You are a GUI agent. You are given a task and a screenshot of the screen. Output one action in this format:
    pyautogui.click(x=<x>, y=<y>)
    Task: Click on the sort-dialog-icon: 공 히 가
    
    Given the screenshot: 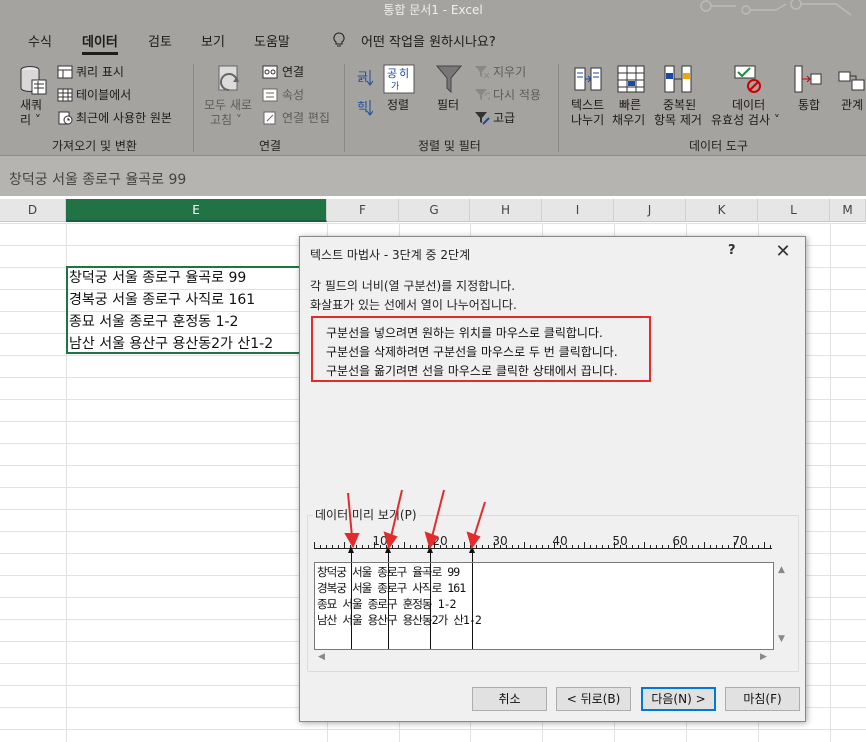 What is the action you would take?
    pyautogui.click(x=399, y=79)
    